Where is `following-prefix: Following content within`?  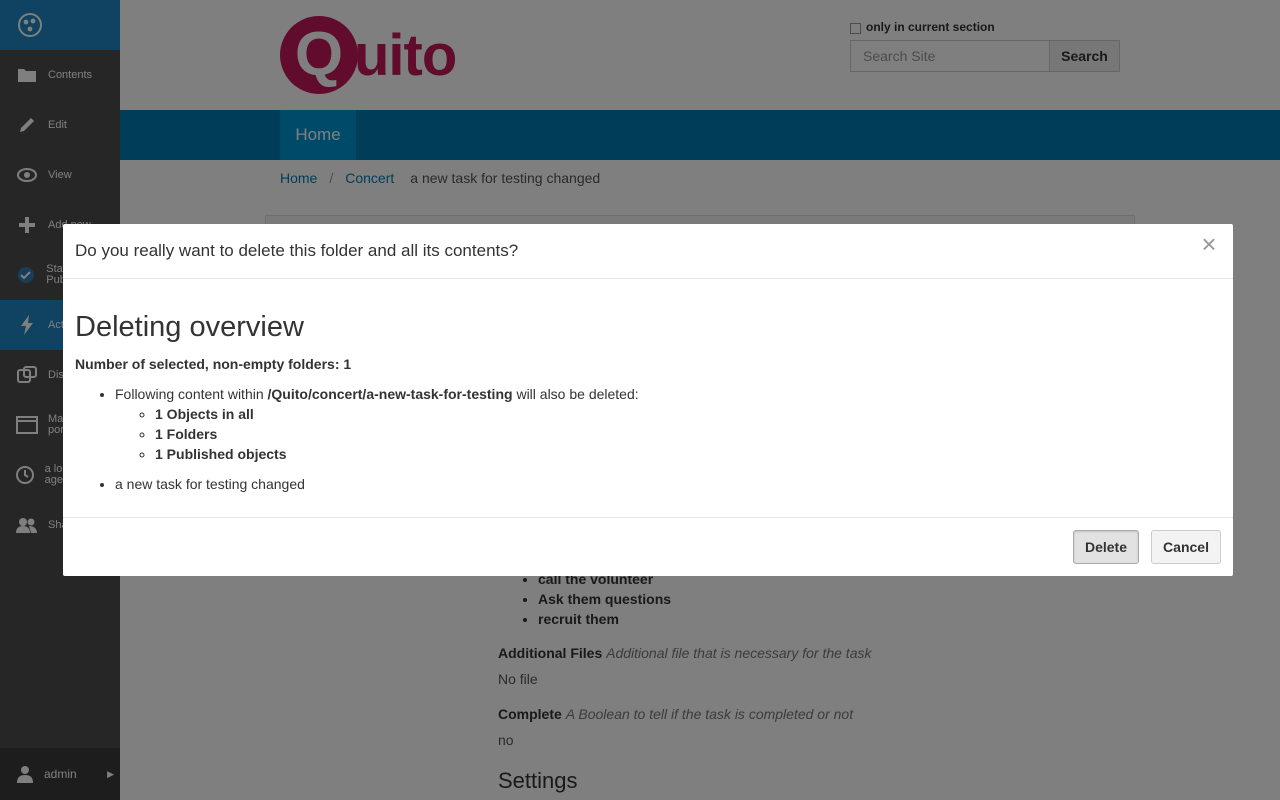 following-prefix: Following content within is located at coordinates (191, 394).